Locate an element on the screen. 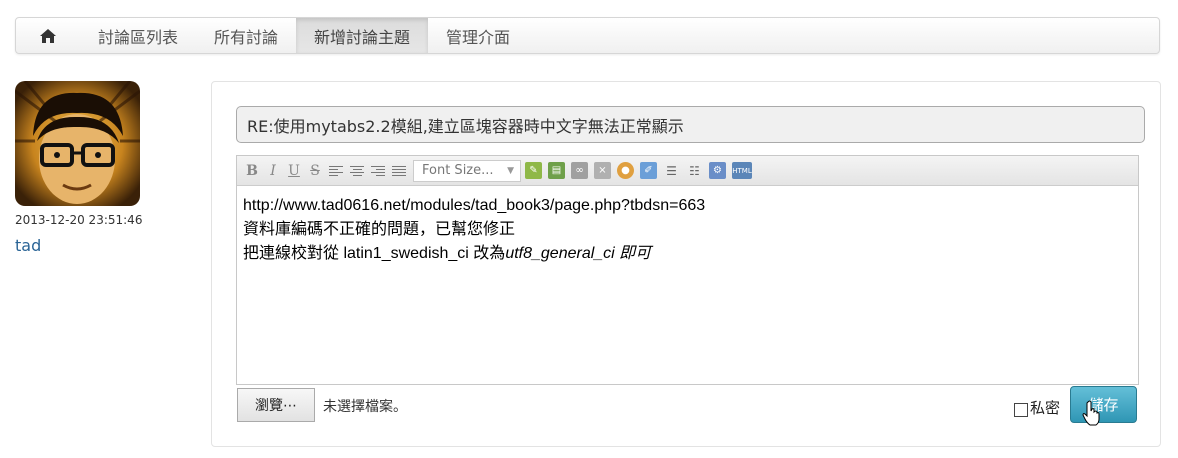  link-icon: ∞ is located at coordinates (579, 170).